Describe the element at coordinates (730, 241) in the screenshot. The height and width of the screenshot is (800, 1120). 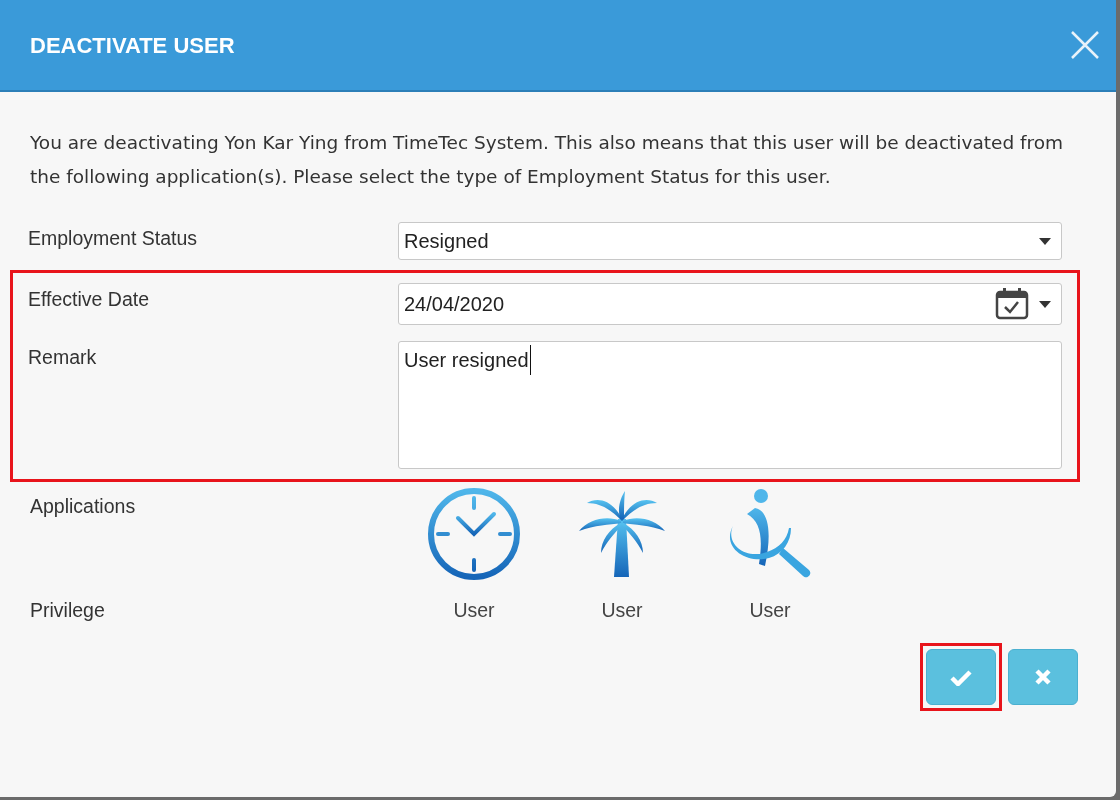
I see `status-dropdown: Resigned` at that location.